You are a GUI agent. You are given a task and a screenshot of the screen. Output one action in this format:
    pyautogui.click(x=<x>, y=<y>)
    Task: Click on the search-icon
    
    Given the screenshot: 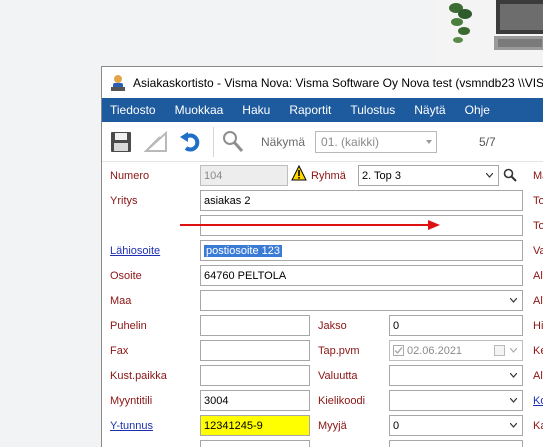 What is the action you would take?
    pyautogui.click(x=510, y=175)
    